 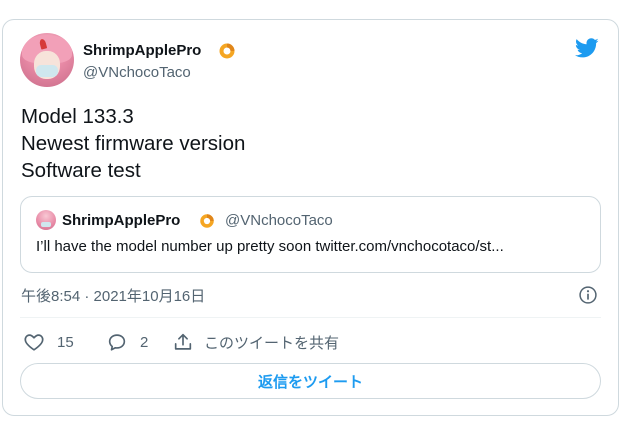 What do you see at coordinates (46, 220) in the screenshot?
I see `quoted-author-avatar` at bounding box center [46, 220].